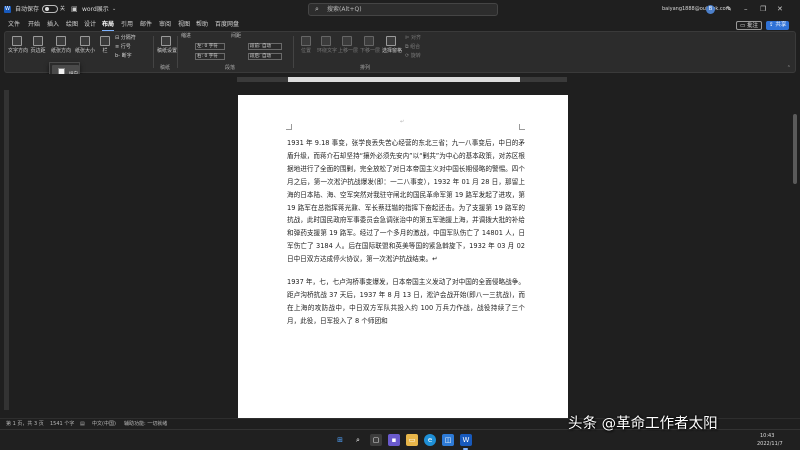 Image resolution: width=800 pixels, height=450 pixels. I want to click on autosave-label: 自动保存, so click(27, 9).